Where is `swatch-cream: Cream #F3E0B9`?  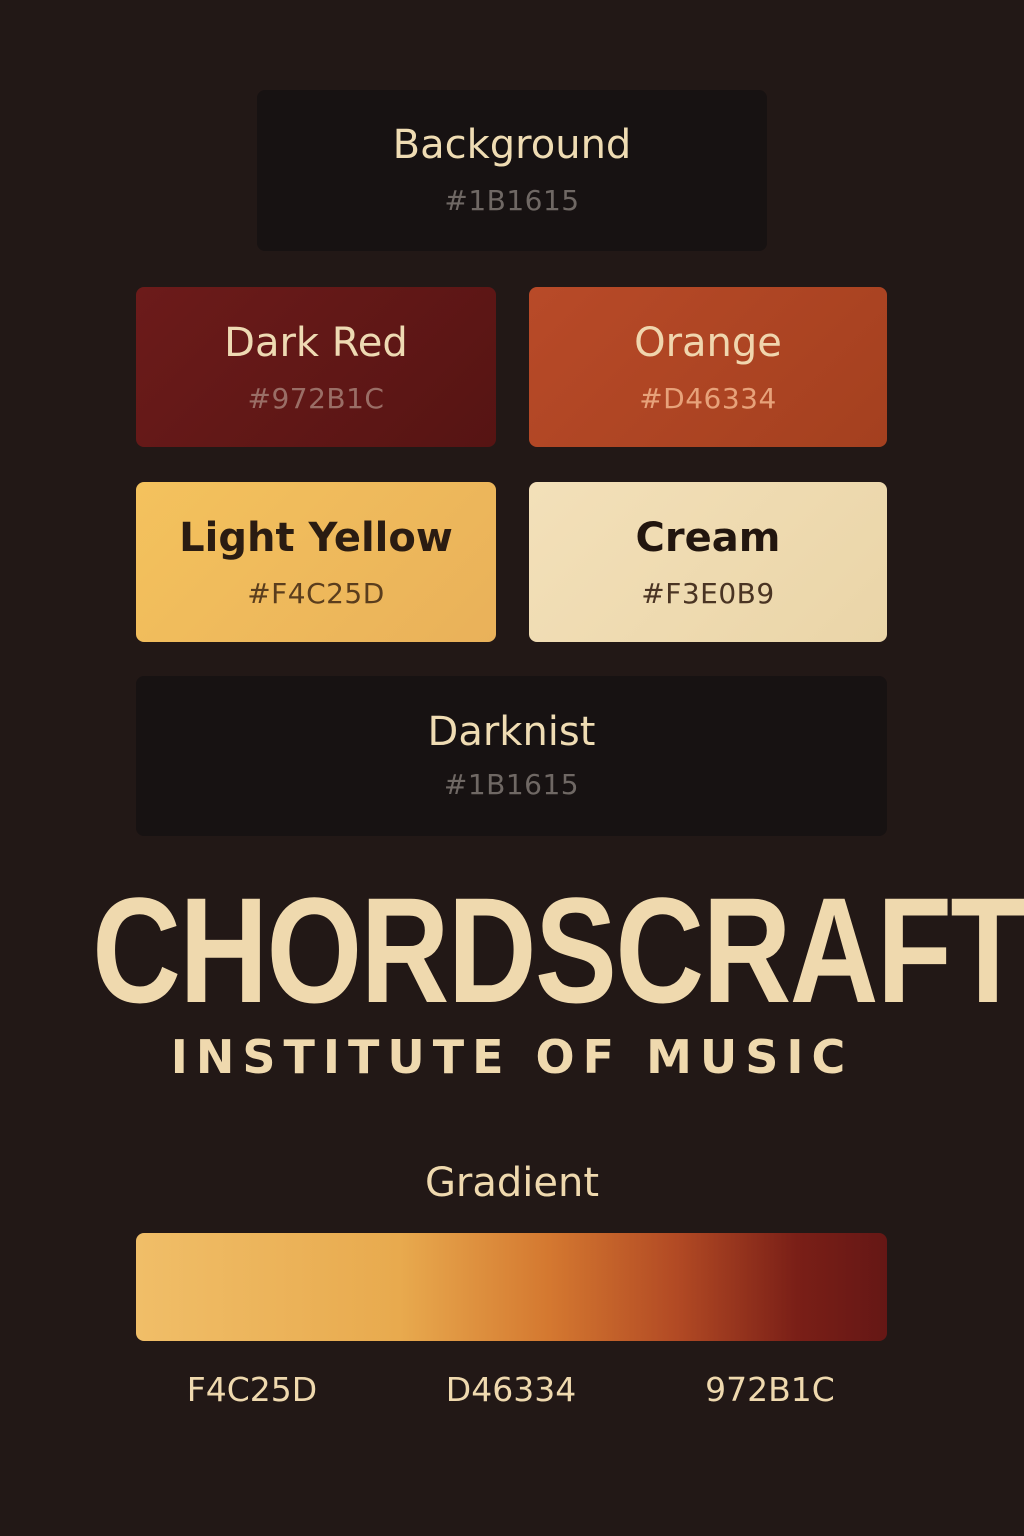
swatch-cream: Cream #F3E0B9 is located at coordinates (708, 562).